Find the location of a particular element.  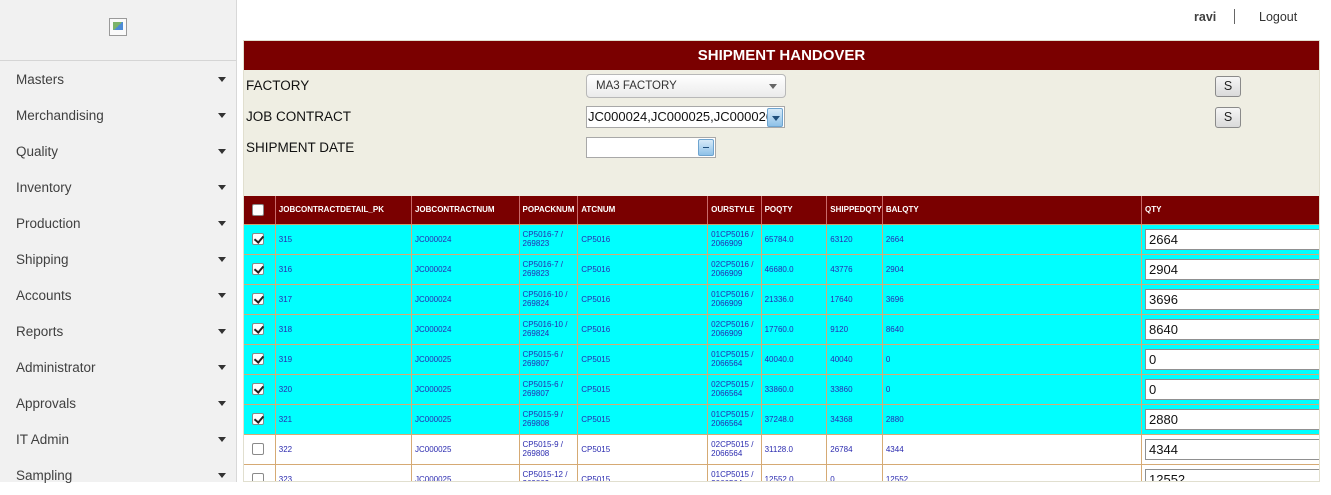

cell-shipped: 9120 is located at coordinates (854, 329).